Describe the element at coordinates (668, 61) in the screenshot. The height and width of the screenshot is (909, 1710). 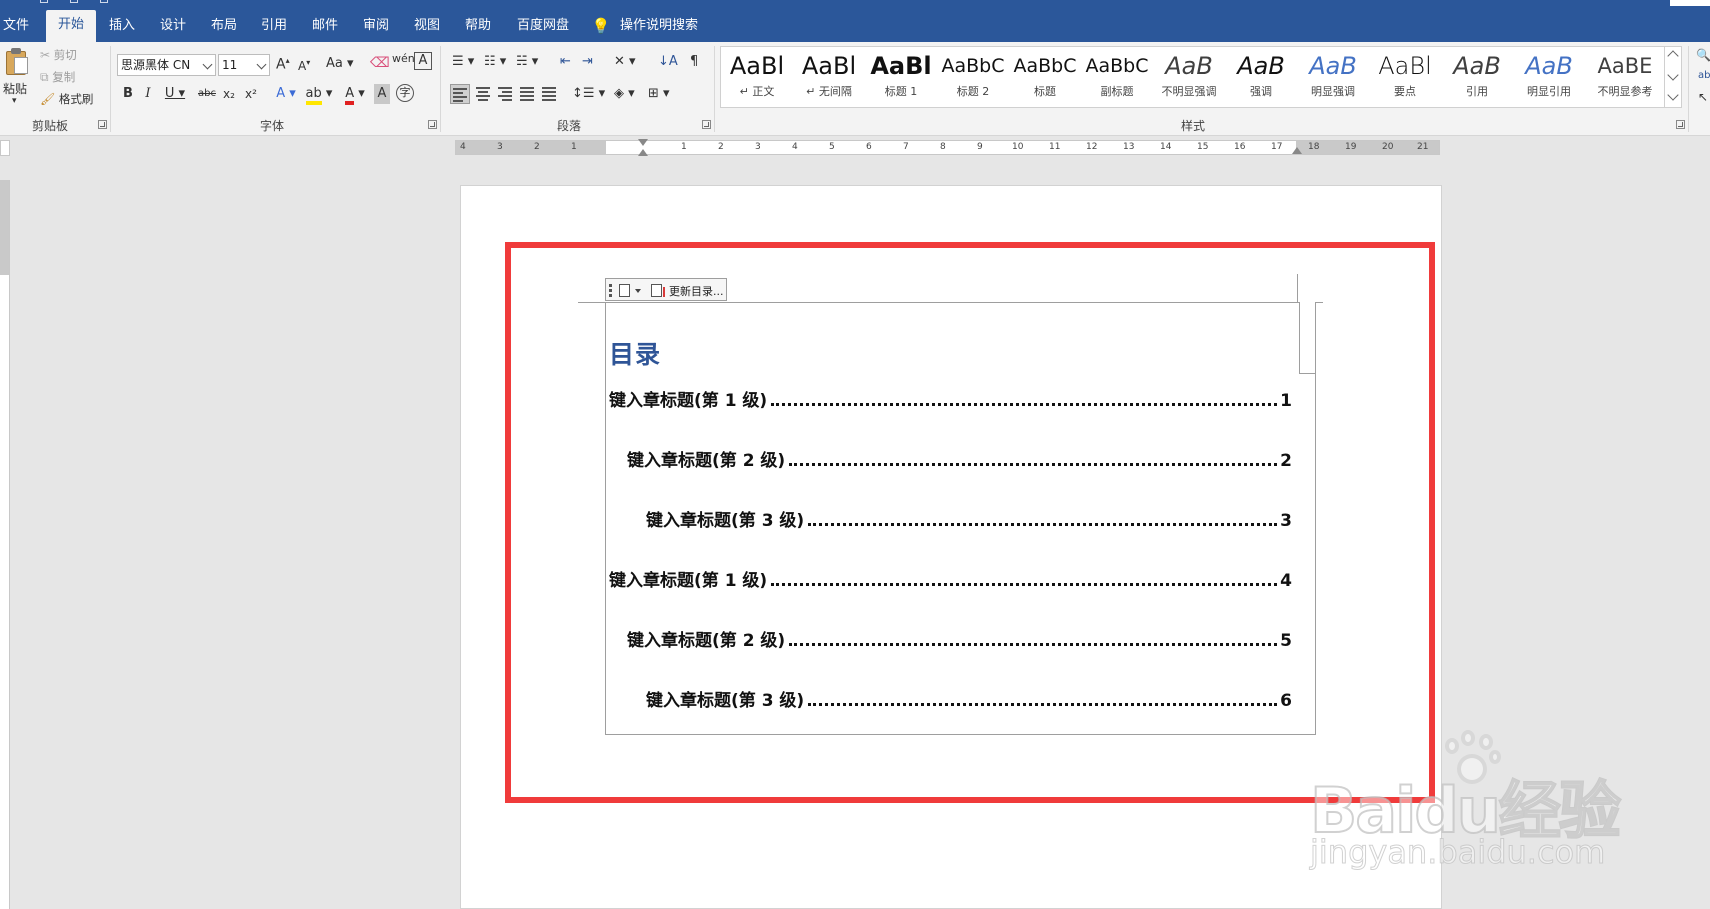
I see `sort-icon: ↓A` at that location.